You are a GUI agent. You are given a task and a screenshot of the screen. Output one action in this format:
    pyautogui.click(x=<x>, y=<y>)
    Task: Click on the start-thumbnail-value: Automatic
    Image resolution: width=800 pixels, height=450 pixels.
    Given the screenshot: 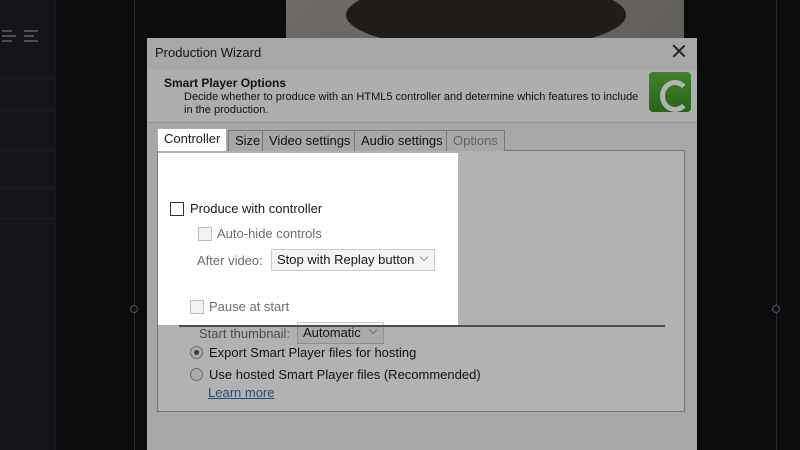 What is the action you would take?
    pyautogui.click(x=332, y=332)
    